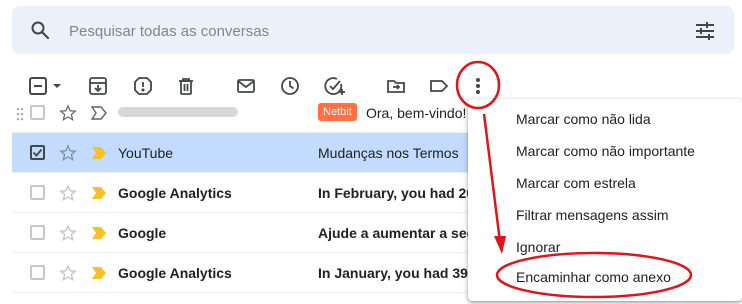 This screenshot has width=742, height=304. I want to click on more-button, so click(478, 86).